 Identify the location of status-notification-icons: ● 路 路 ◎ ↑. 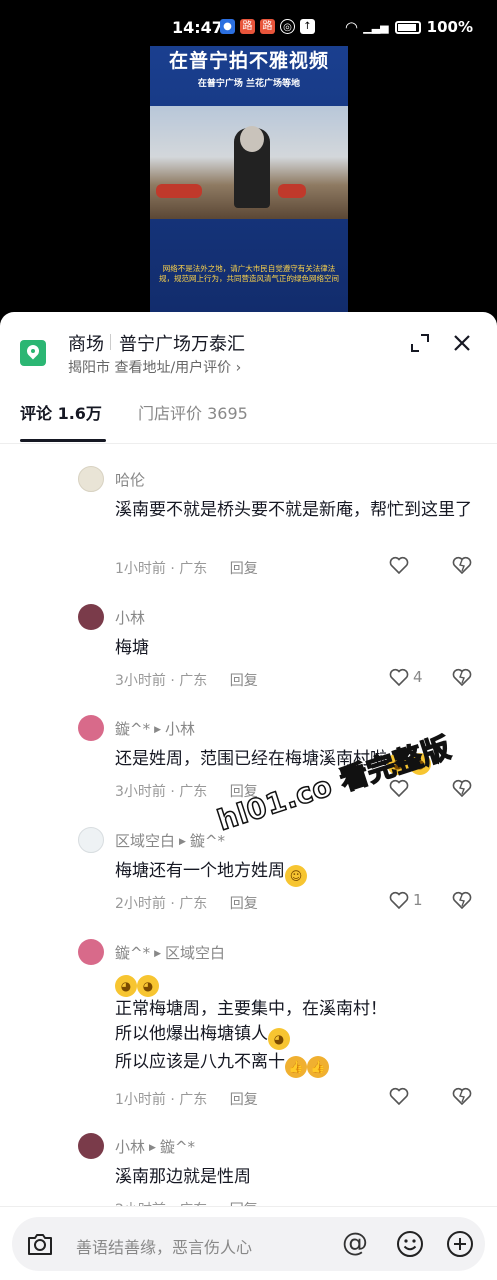
(267, 26).